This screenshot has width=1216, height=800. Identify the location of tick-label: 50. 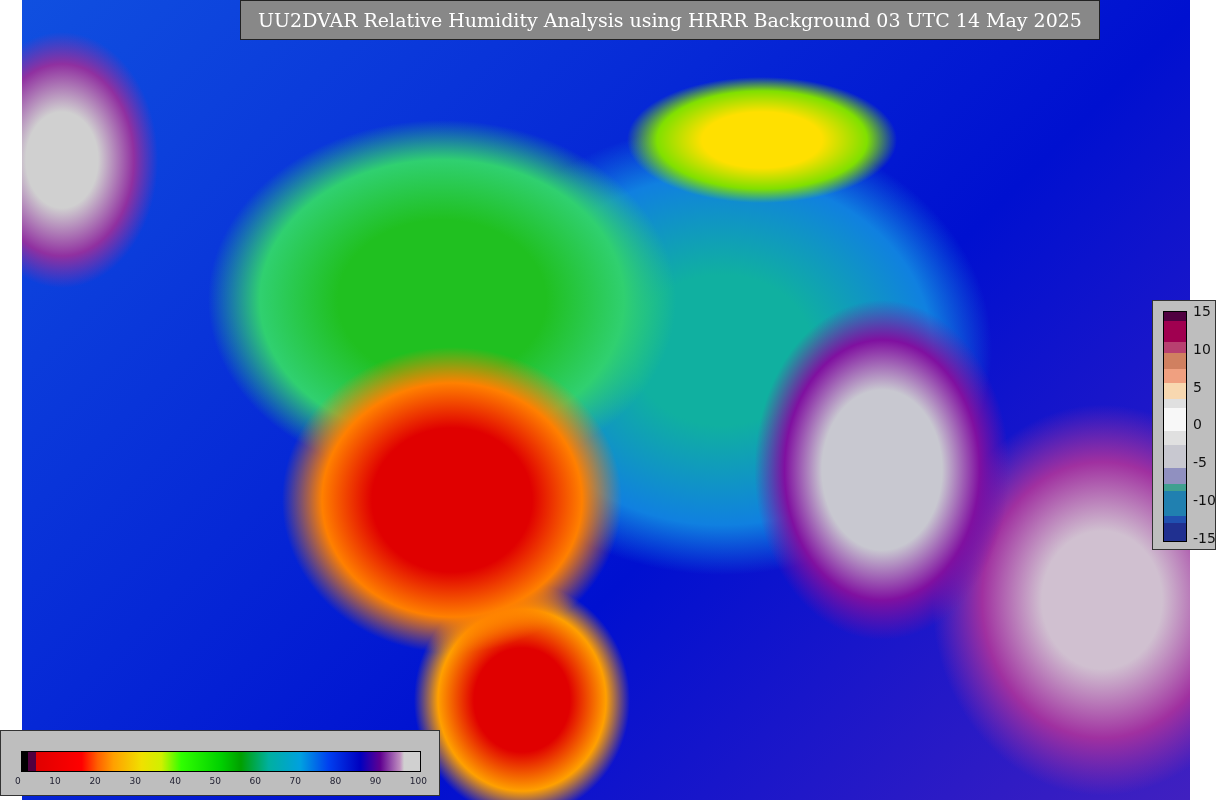
(215, 781).